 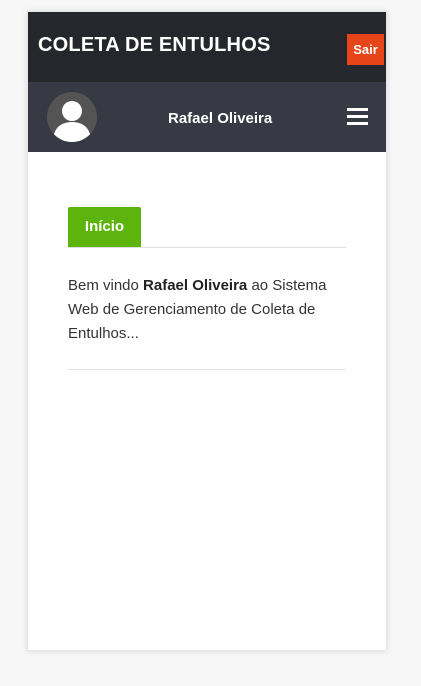 I want to click on user-avatar-icon, so click(x=72, y=117).